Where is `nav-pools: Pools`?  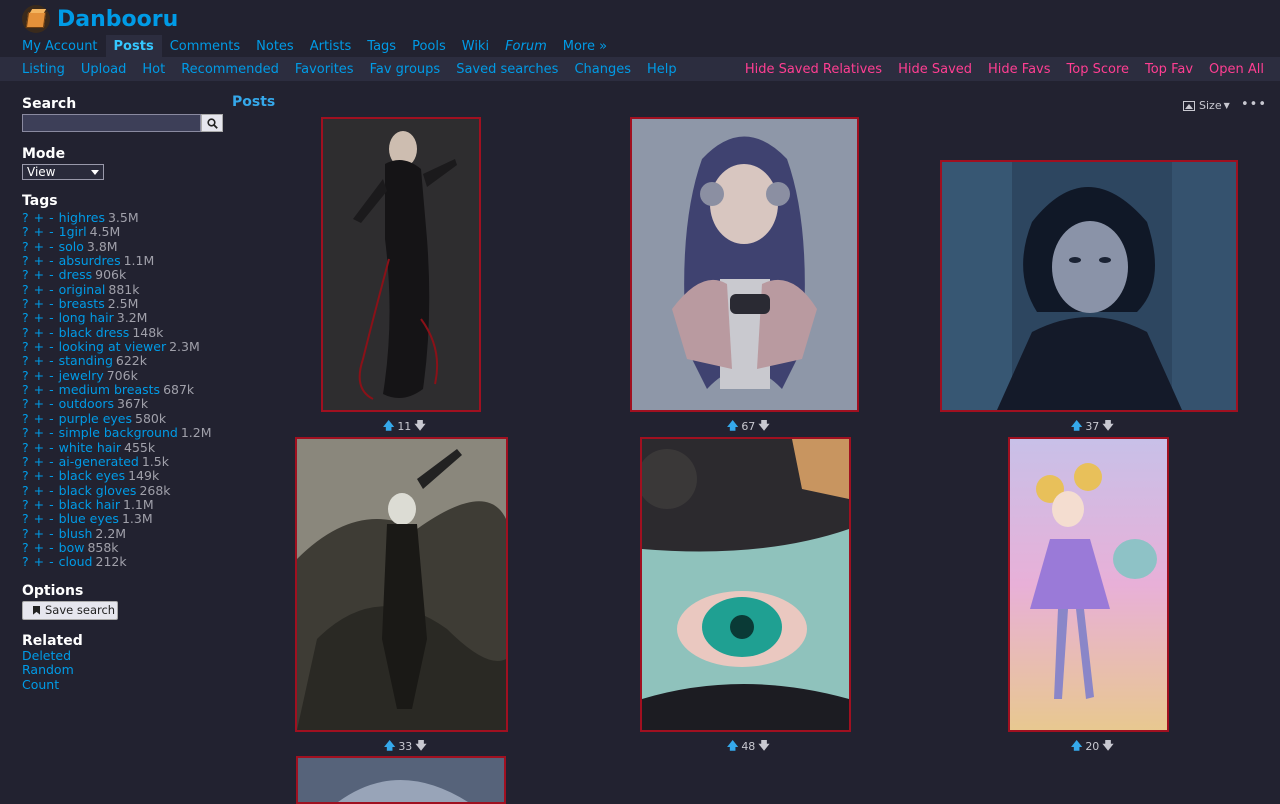 nav-pools: Pools is located at coordinates (429, 46).